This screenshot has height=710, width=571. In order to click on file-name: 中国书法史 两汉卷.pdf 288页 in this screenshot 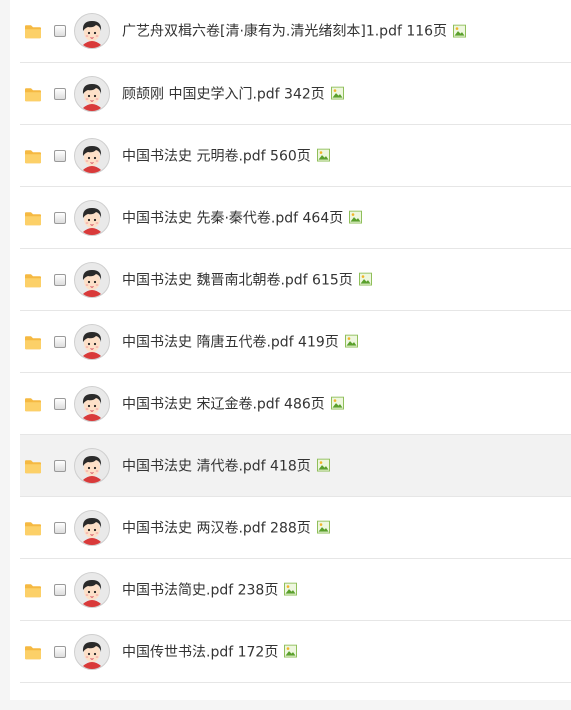, I will do `click(216, 527)`.